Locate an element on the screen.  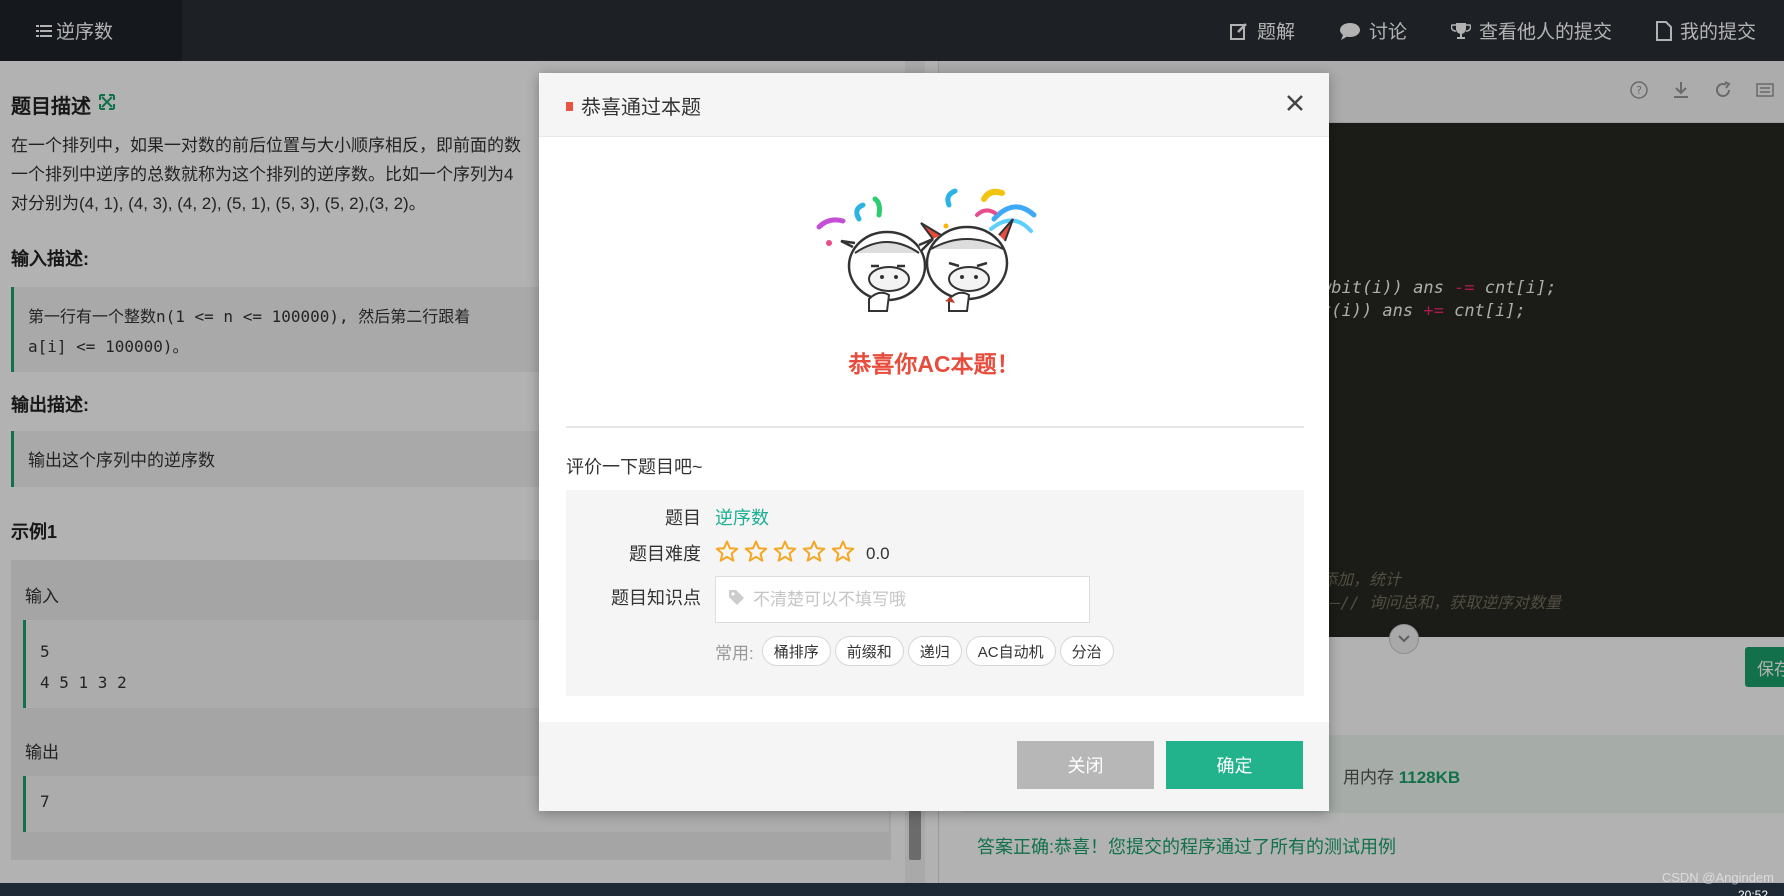
dialog-header: 恭喜通过本题 is located at coordinates (934, 105).